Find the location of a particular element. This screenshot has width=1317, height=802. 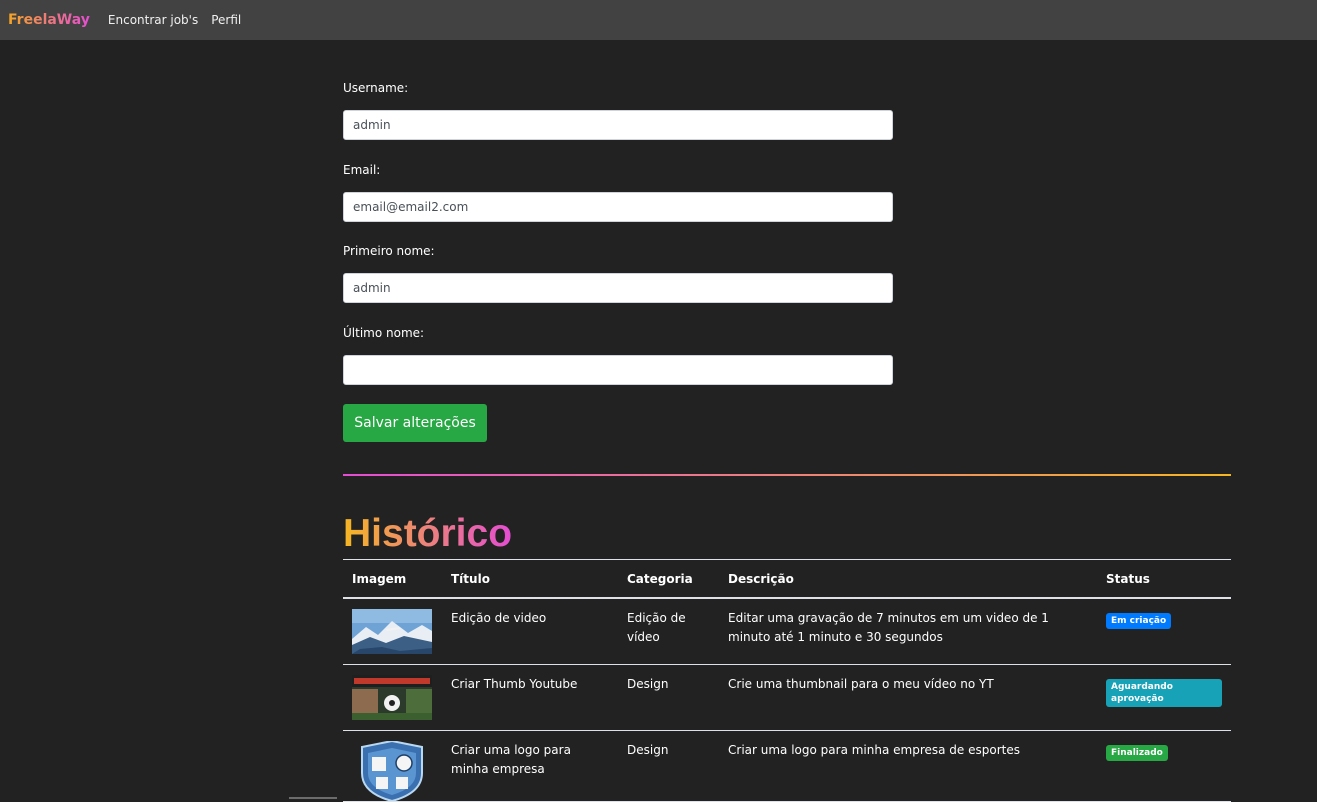

first-name-label: Primeiro nome: is located at coordinates (389, 251).